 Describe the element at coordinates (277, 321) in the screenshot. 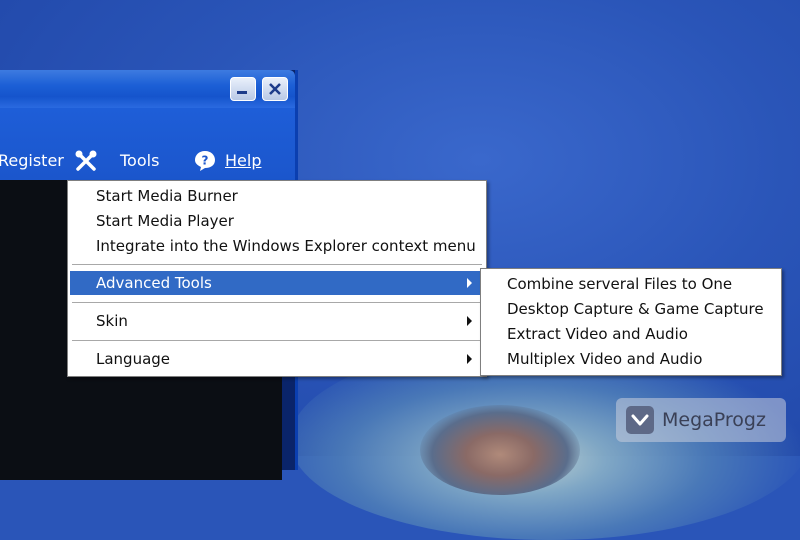

I see `menu-item-skin: Skin` at that location.